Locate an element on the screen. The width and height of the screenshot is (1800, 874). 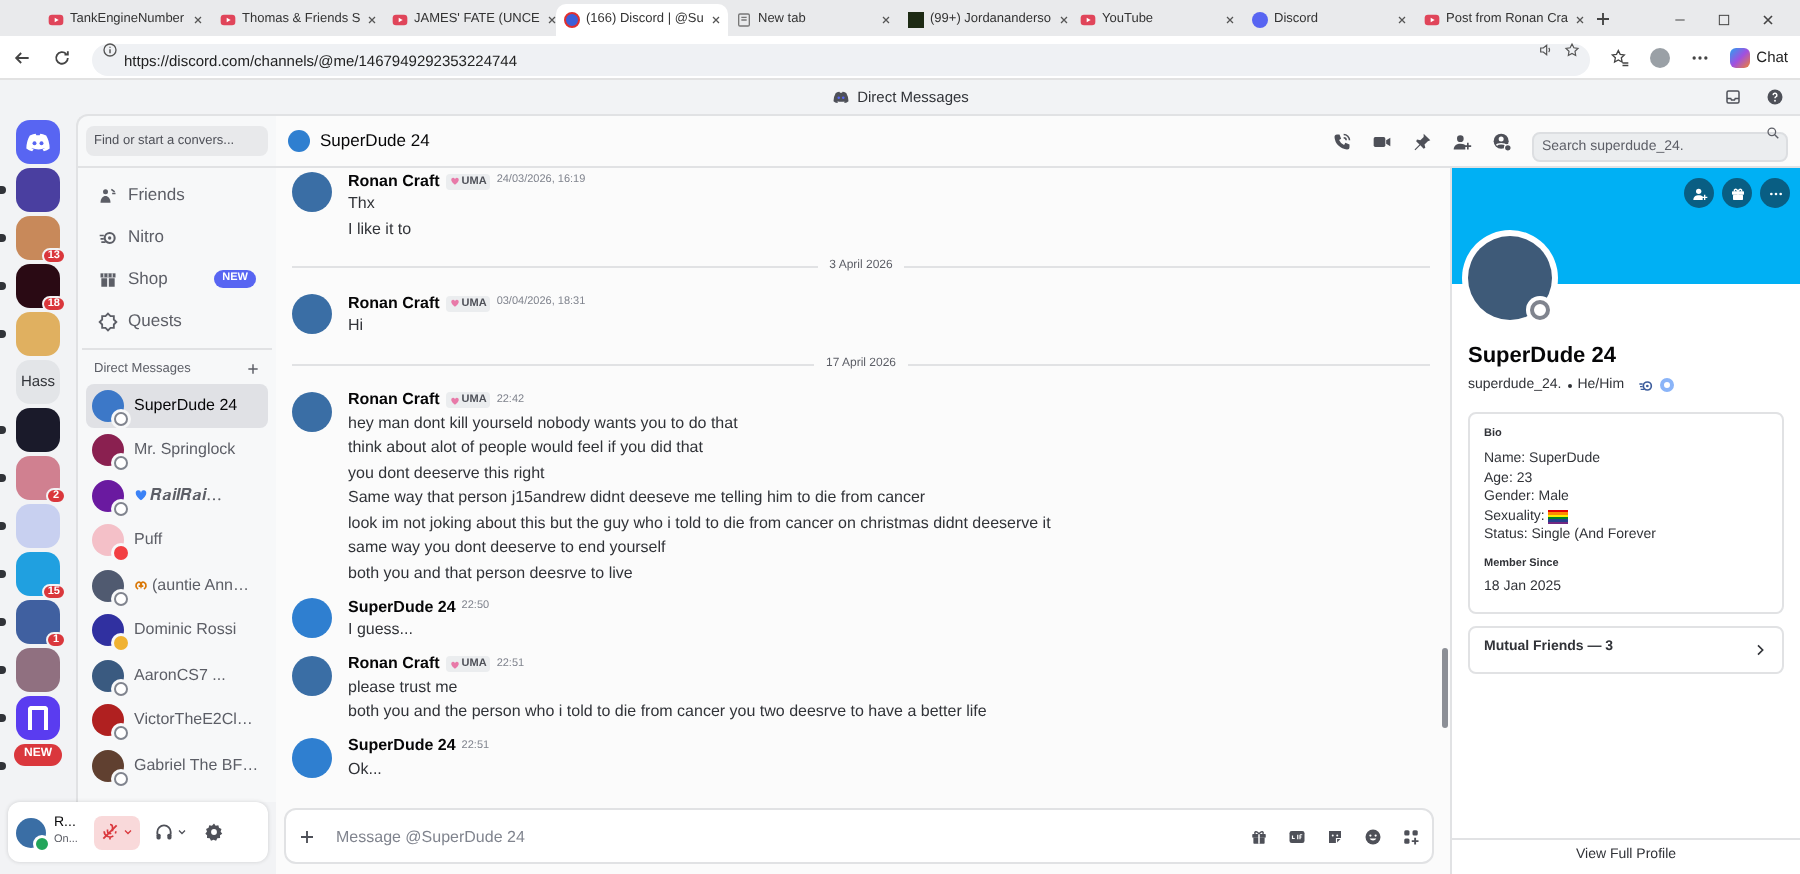
message-text: think about alot of people would feel if you did that is located at coordinates (526, 448).